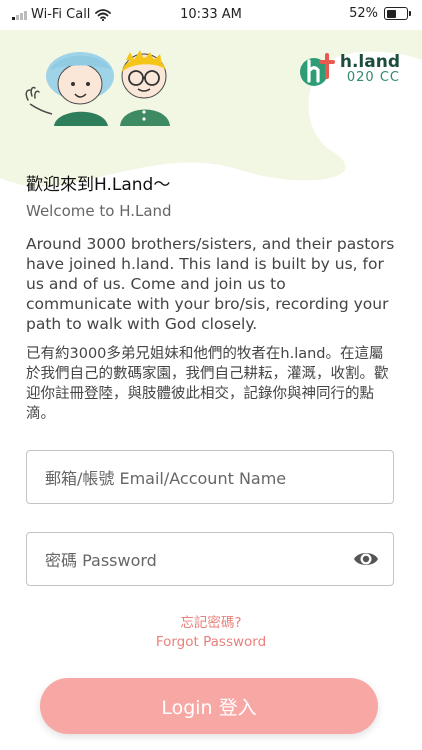 Image resolution: width=422 pixels, height=750 pixels. I want to click on status-bar: Wi-Fi Call 10:33 AM 52%, so click(211, 15).